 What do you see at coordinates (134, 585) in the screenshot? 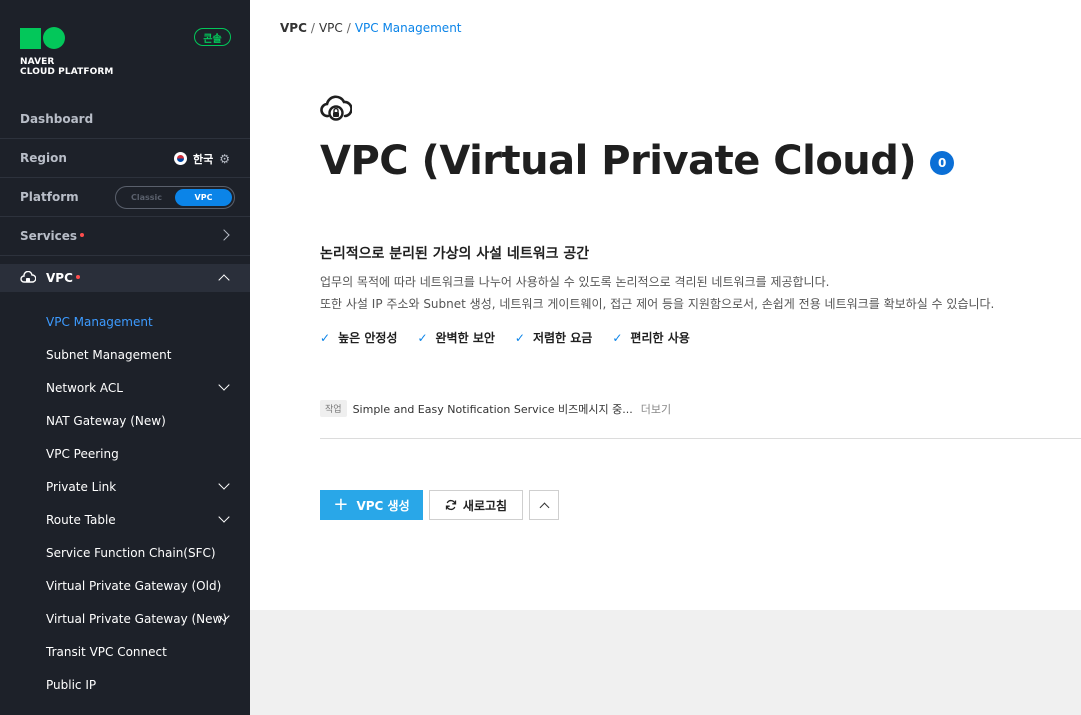
I see `sidebar-item-label: Virtual Private Gateway (Old)` at bounding box center [134, 585].